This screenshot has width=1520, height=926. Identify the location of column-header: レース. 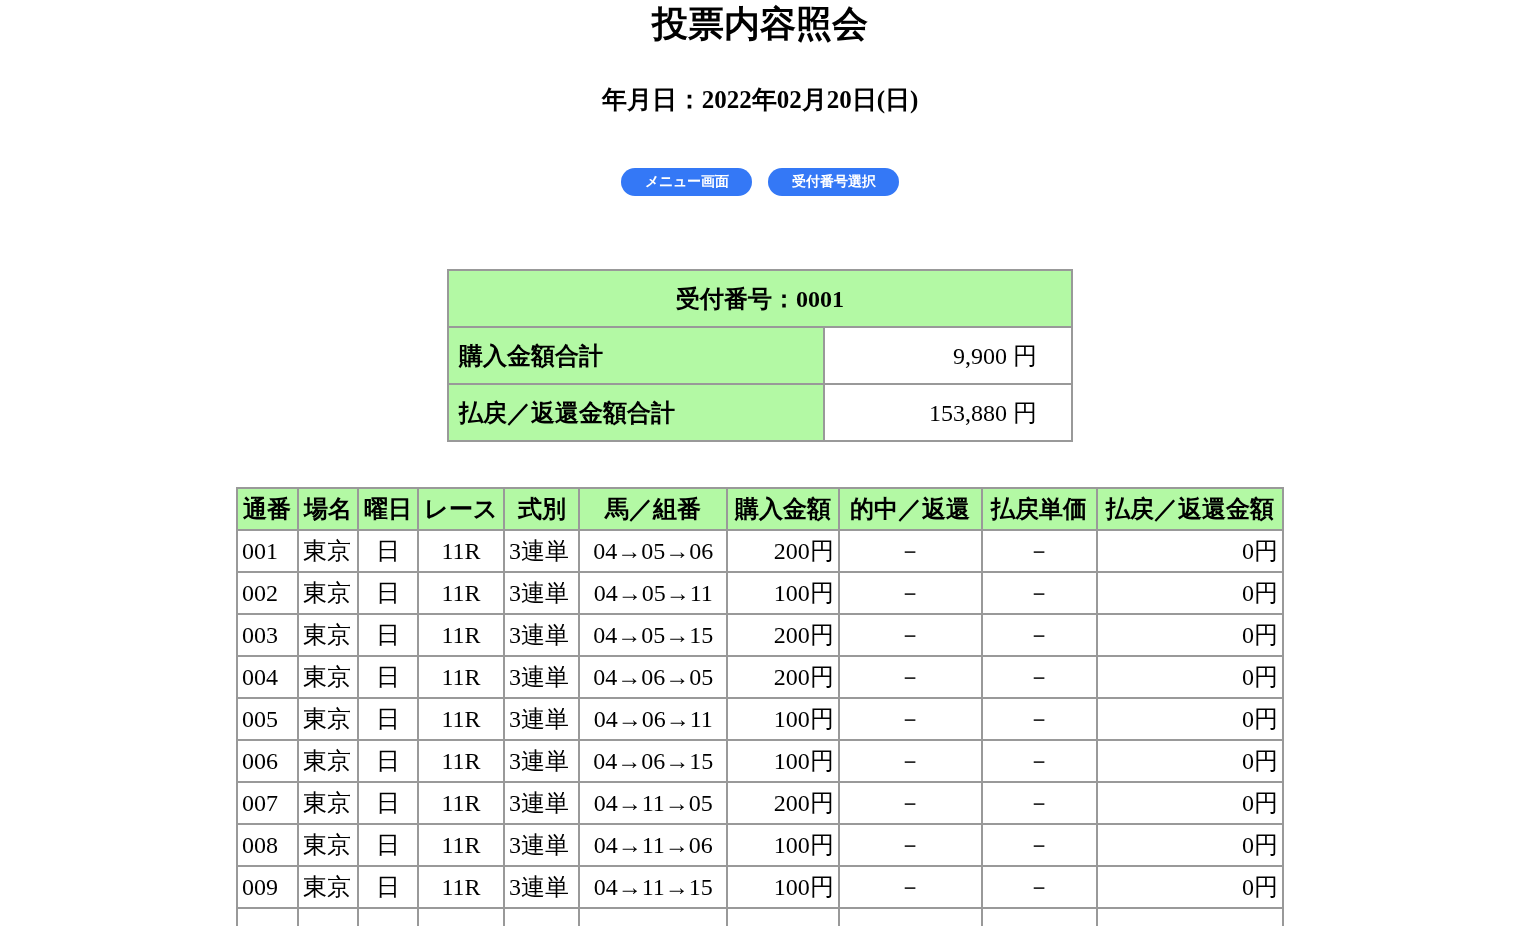
(460, 509).